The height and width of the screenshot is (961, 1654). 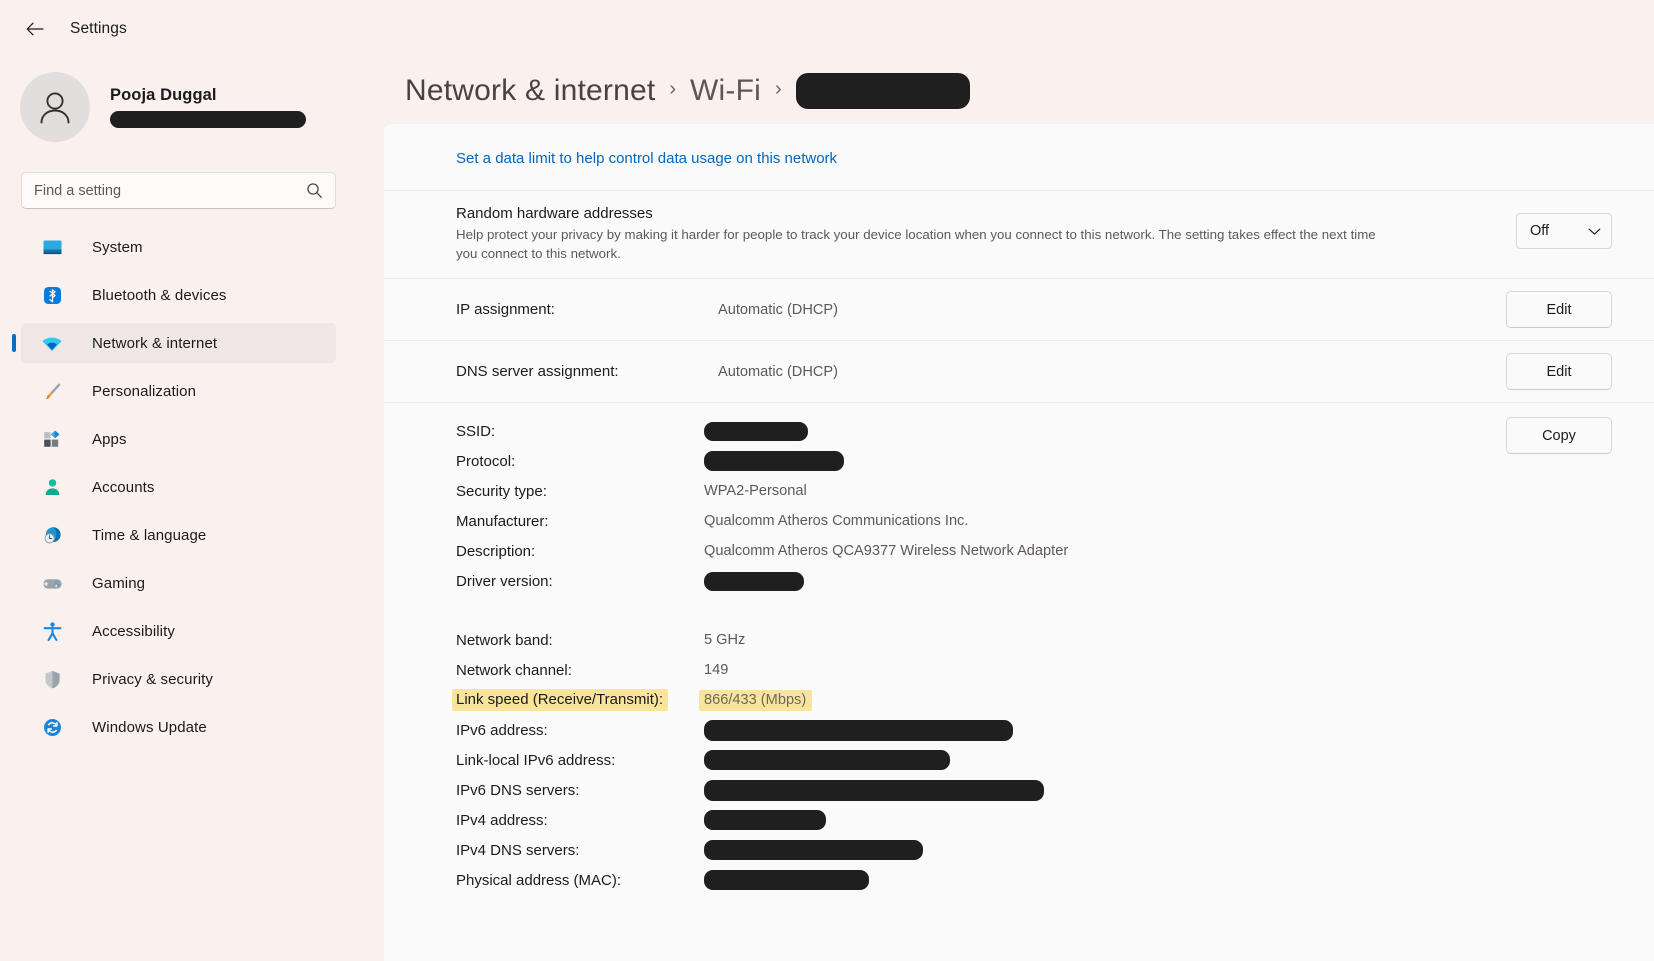 I want to click on bluetooth-icon, so click(x=52, y=295).